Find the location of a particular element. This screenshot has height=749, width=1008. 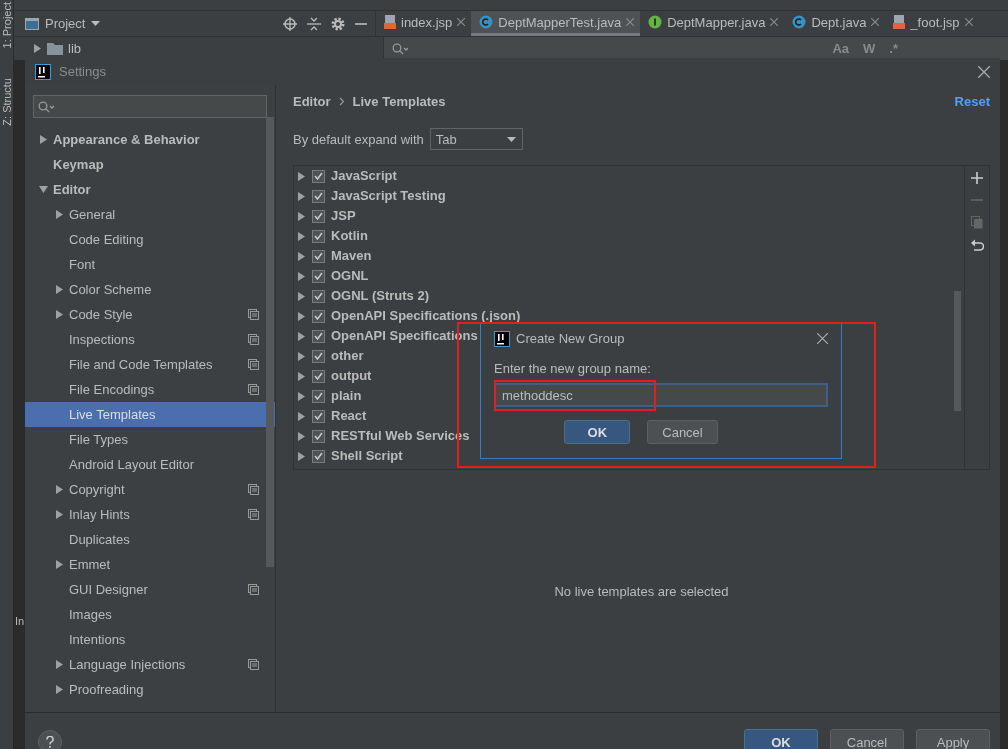

tree-item: Emmet is located at coordinates (150, 564).